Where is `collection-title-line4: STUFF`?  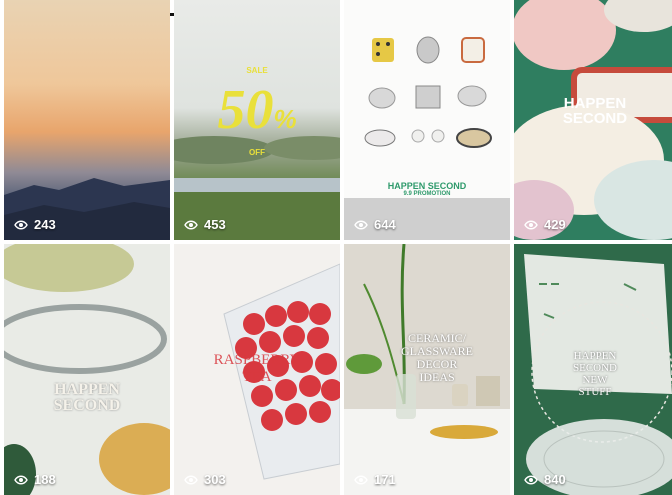 collection-title-line4: STUFF is located at coordinates (595, 392).